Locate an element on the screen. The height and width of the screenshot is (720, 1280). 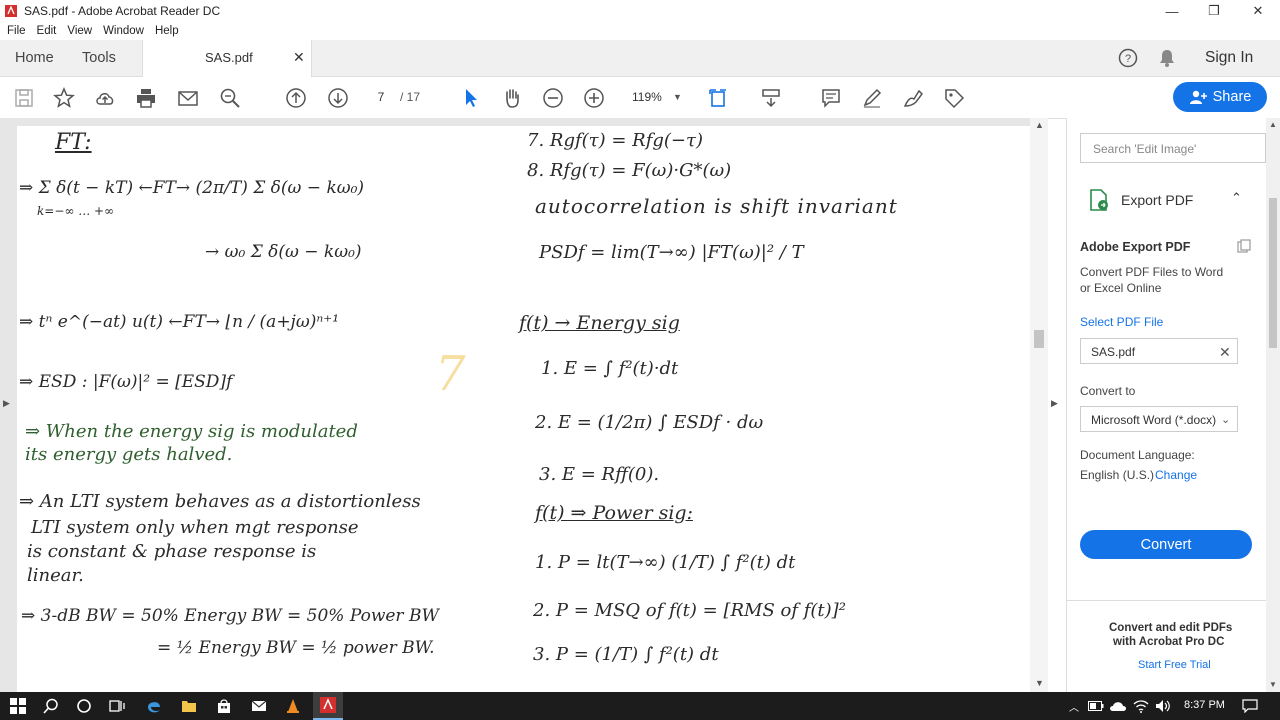
cortana-icon is located at coordinates (84, 706).